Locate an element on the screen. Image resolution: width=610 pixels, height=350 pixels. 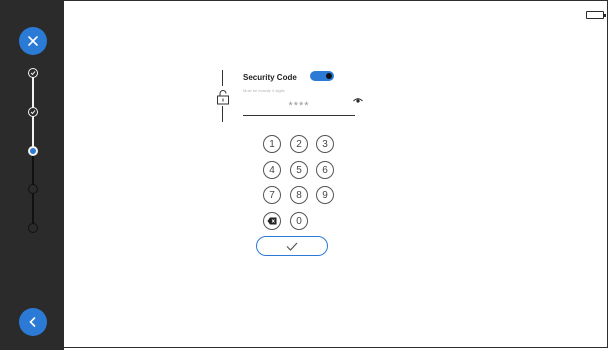
battery-icon is located at coordinates (596, 15).